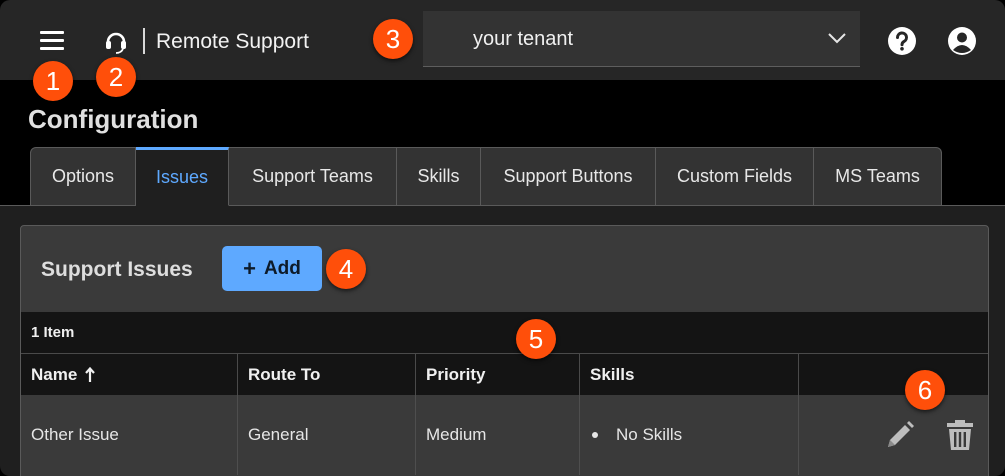 The height and width of the screenshot is (476, 1005). Describe the element at coordinates (282, 268) in the screenshot. I see `add-button-label: Add` at that location.